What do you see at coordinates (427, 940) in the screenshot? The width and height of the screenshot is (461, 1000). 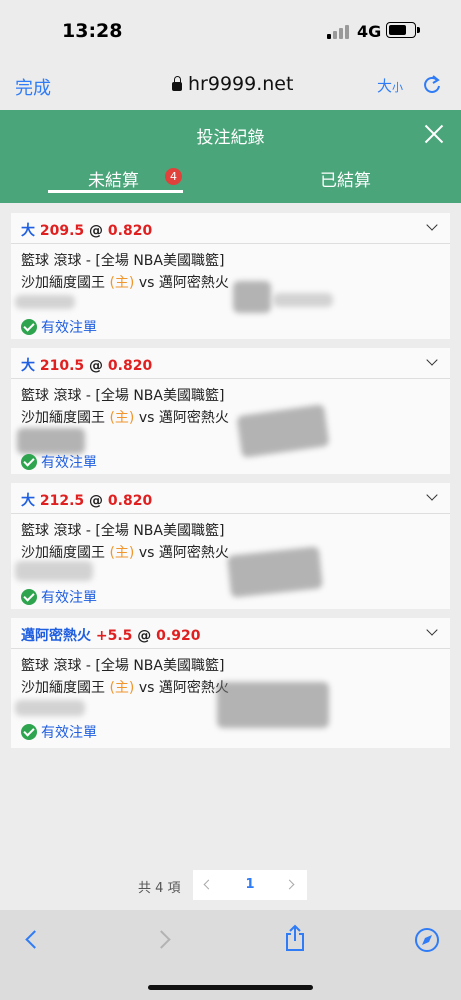 I see `compass-icon` at bounding box center [427, 940].